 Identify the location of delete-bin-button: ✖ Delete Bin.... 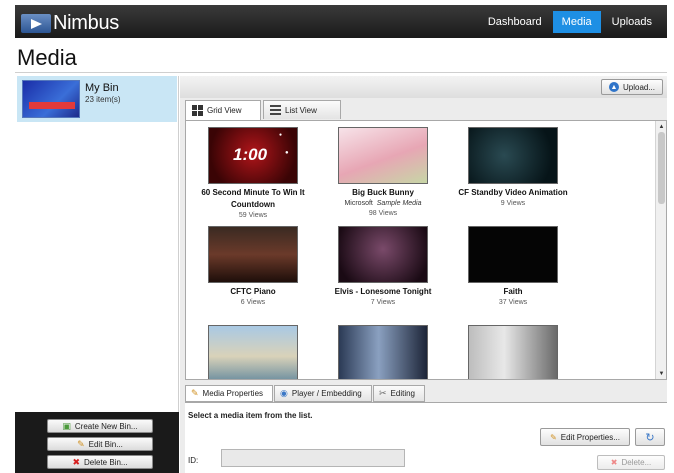
(100, 462).